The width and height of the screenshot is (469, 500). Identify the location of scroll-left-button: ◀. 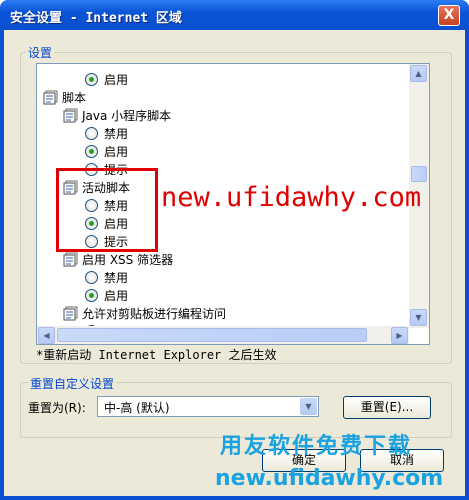
(46, 335).